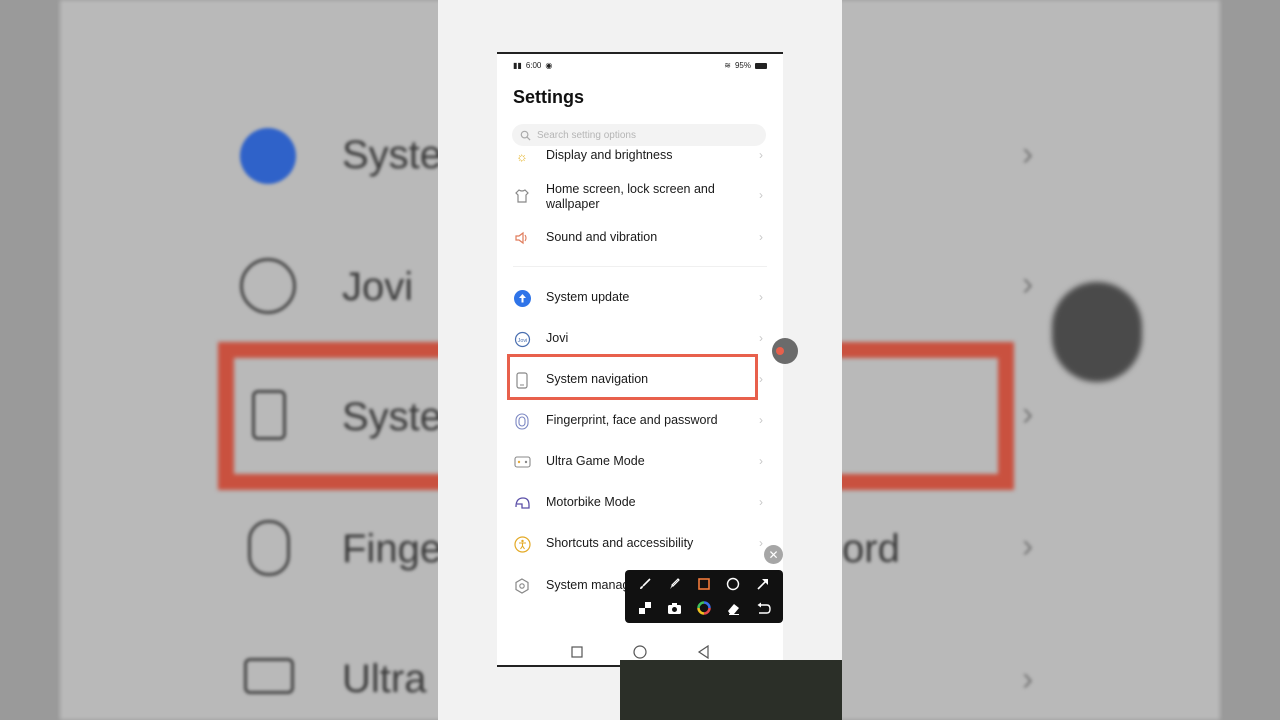 Image resolution: width=1280 pixels, height=720 pixels. I want to click on settings-item-label: Fingerprint, face and password, so click(632, 420).